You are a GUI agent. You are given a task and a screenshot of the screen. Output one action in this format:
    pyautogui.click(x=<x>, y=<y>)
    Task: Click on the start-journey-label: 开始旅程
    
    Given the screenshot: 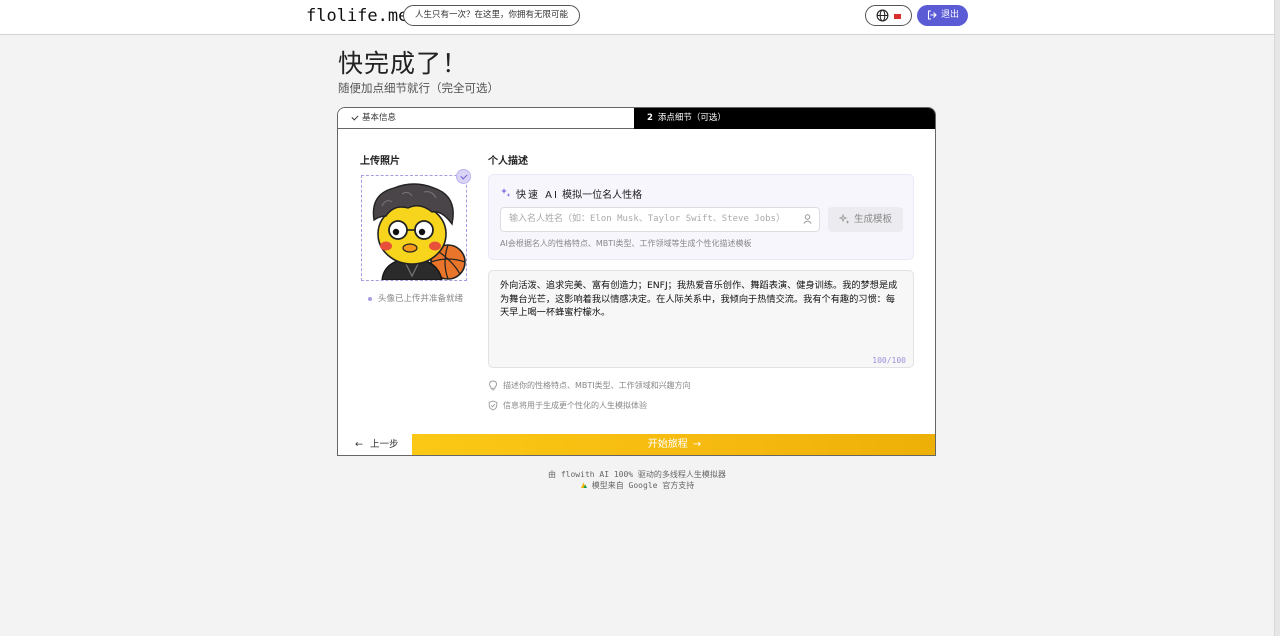 What is the action you would take?
    pyautogui.click(x=667, y=444)
    